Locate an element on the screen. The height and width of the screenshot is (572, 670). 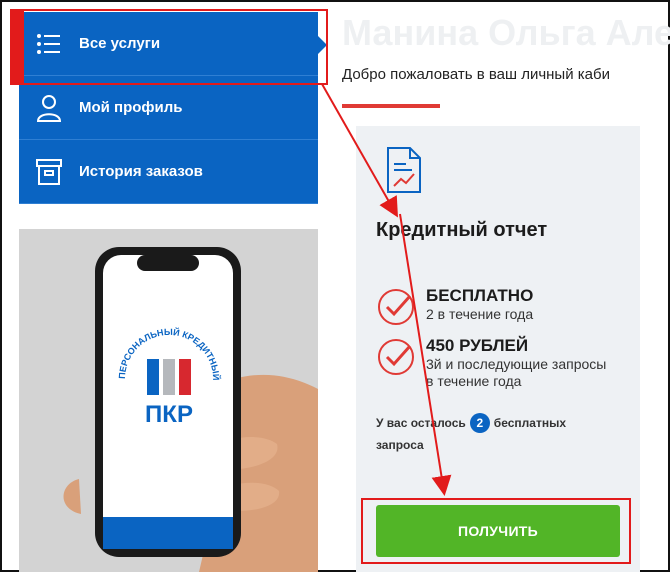
user-name: Манина Ольга Алек is located at coordinates (506, 32).